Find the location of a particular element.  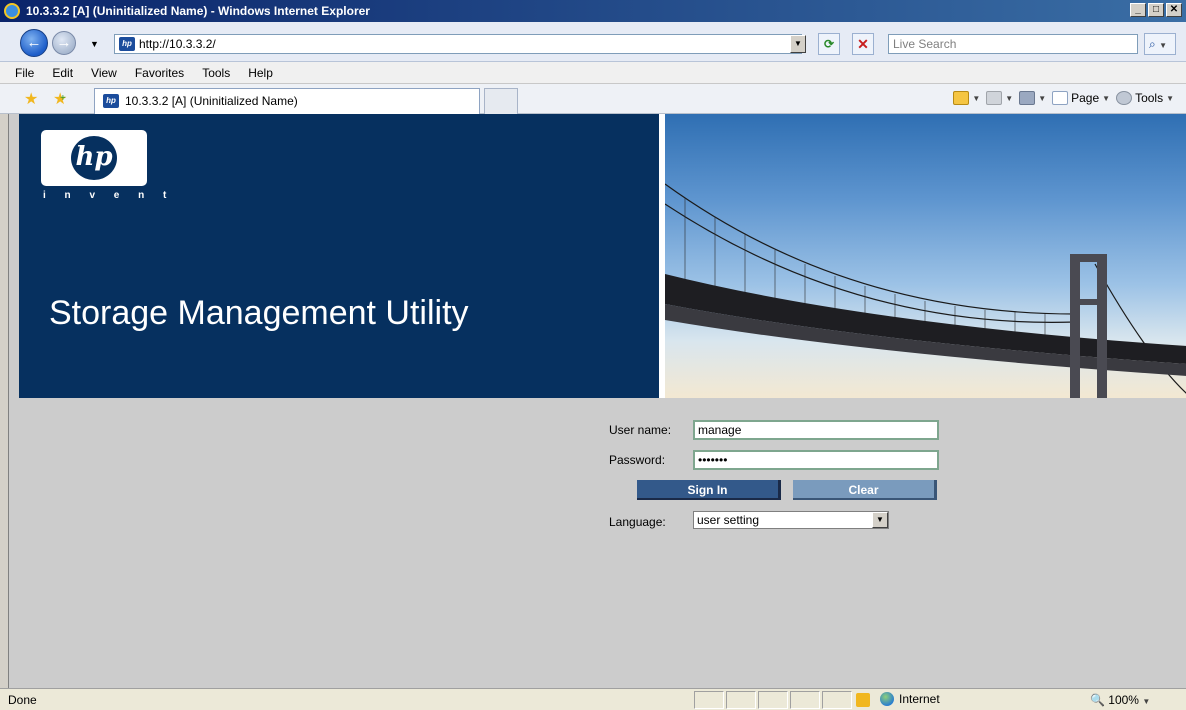

page-menu-button: Page ▼ is located at coordinates (1081, 98).